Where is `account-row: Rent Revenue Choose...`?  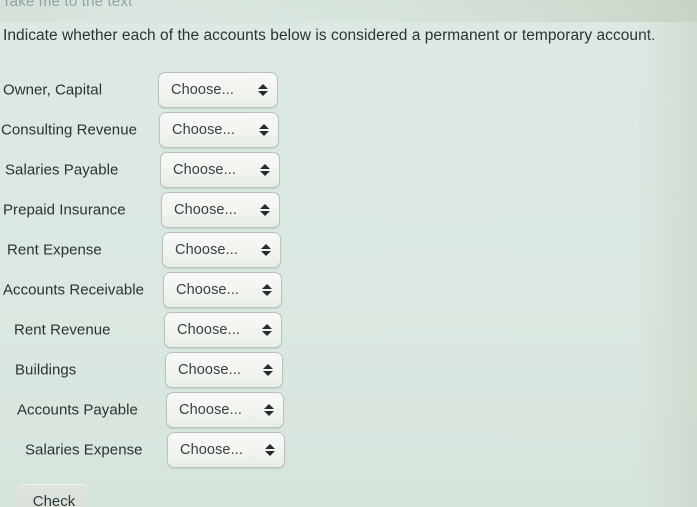 account-row: Rent Revenue Choose... is located at coordinates (348, 330).